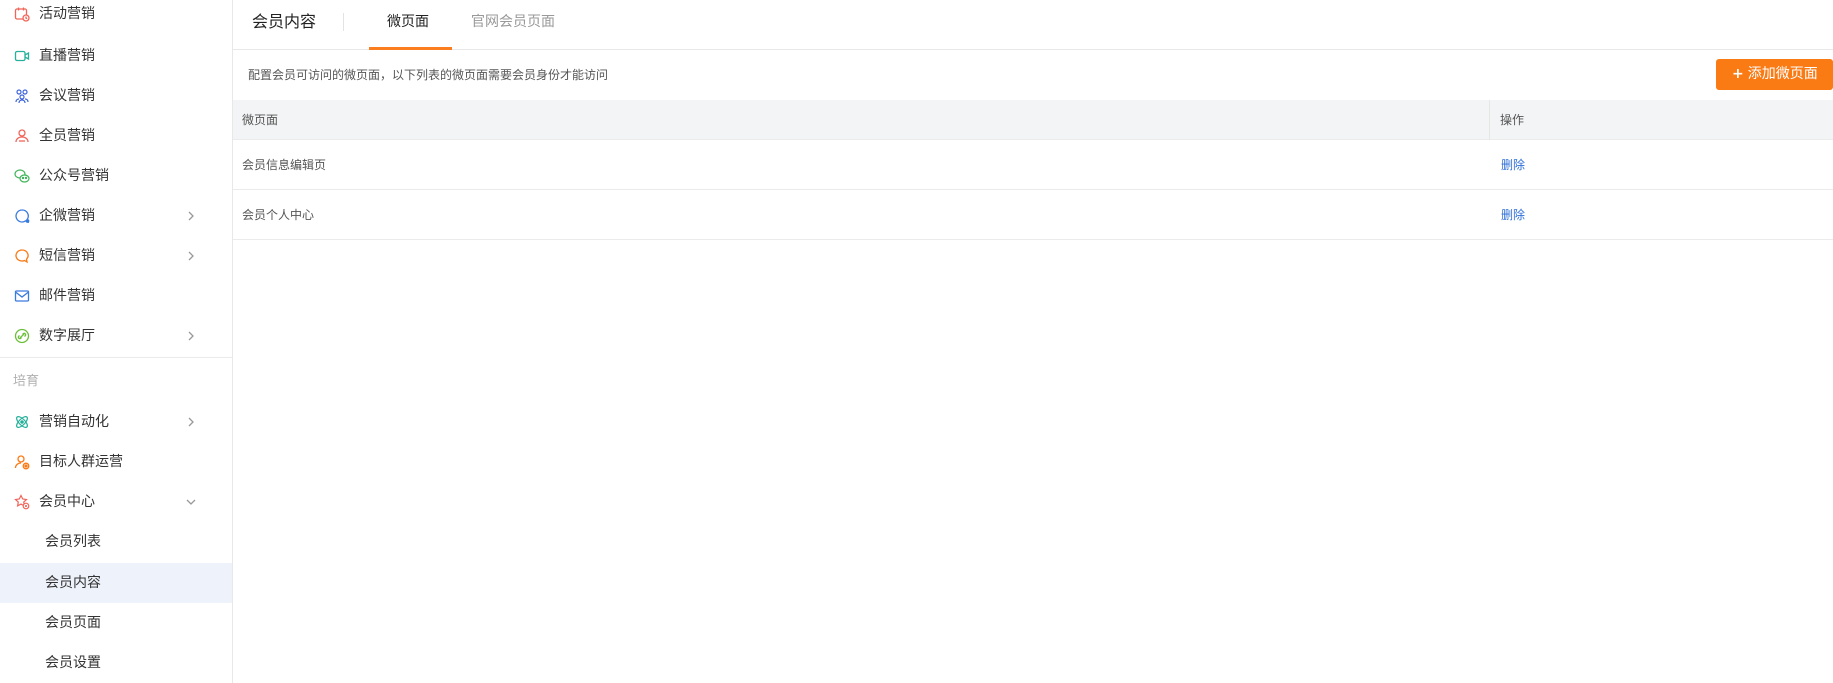  I want to click on target-user-icon, so click(22, 462).